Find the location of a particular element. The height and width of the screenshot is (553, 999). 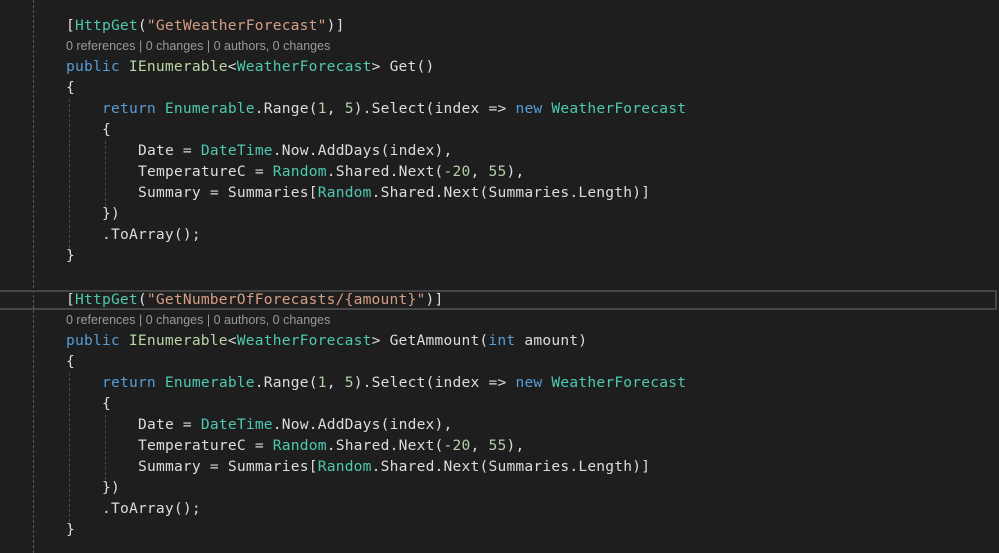

token-string: "GetNumberOfForecasts/{amount}" is located at coordinates (286, 299).